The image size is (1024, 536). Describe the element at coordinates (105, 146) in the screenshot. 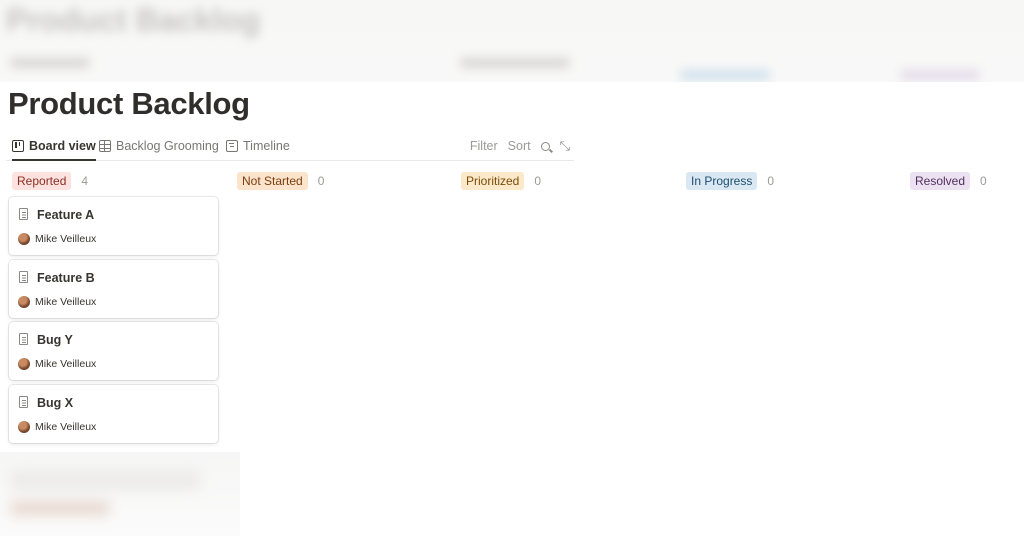

I see `table-icon` at that location.